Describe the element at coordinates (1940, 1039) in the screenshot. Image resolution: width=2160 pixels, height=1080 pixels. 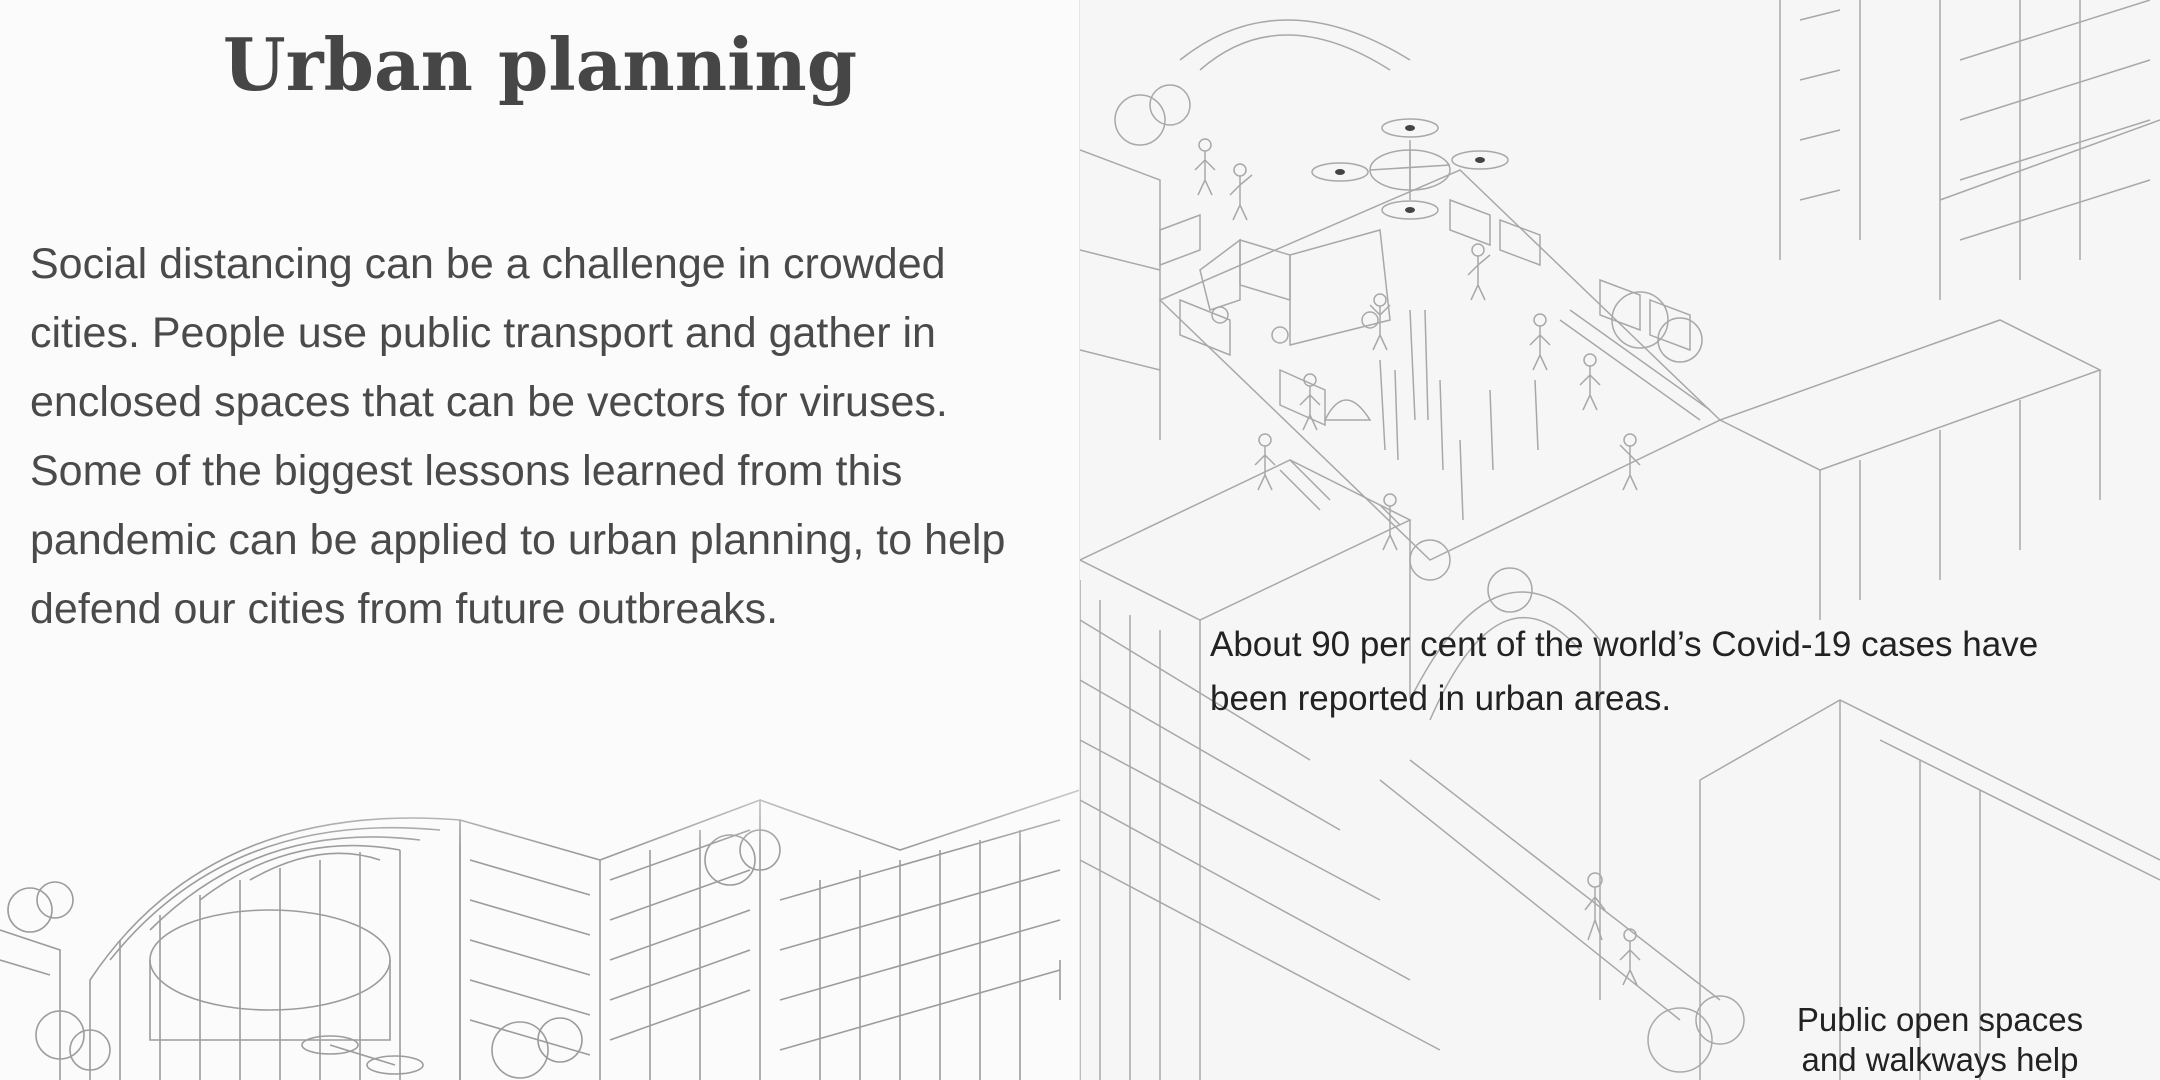
I see `open-spaces-caption: Public open spaces and walkways help` at that location.